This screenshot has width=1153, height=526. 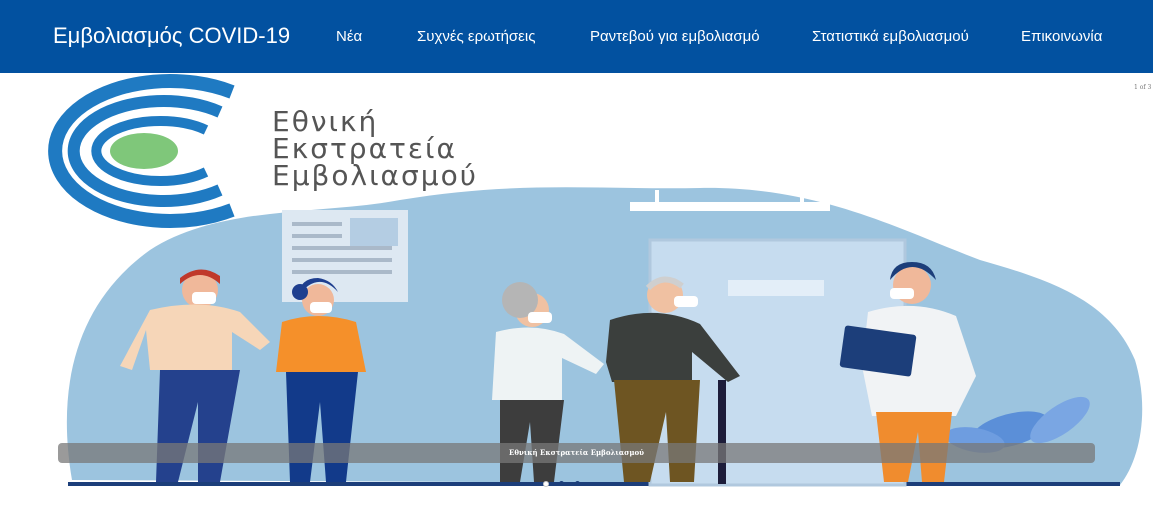 I want to click on carousel-caption: Εθνική Εκστρατεία Εμβολιασμού, so click(x=576, y=453).